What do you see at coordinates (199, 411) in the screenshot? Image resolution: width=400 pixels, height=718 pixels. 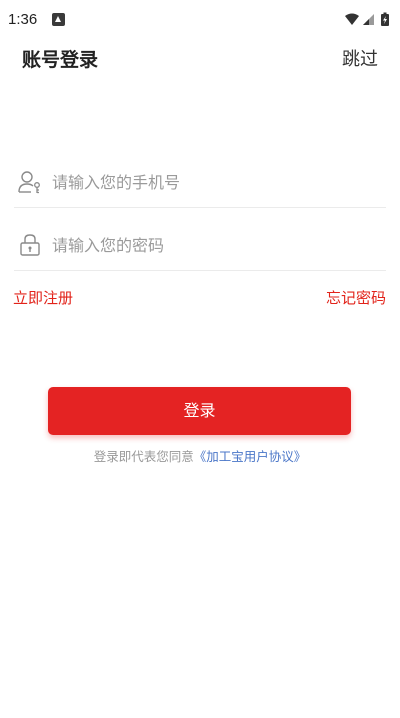 I see `login-button: 登录` at bounding box center [199, 411].